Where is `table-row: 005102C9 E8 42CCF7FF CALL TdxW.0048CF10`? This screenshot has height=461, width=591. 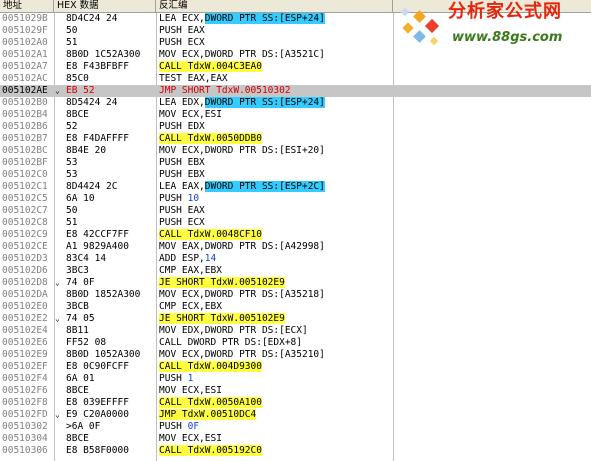 table-row: 005102C9 E8 42CCF7FF CALL TdxW.0048CF10 is located at coordinates (295, 235).